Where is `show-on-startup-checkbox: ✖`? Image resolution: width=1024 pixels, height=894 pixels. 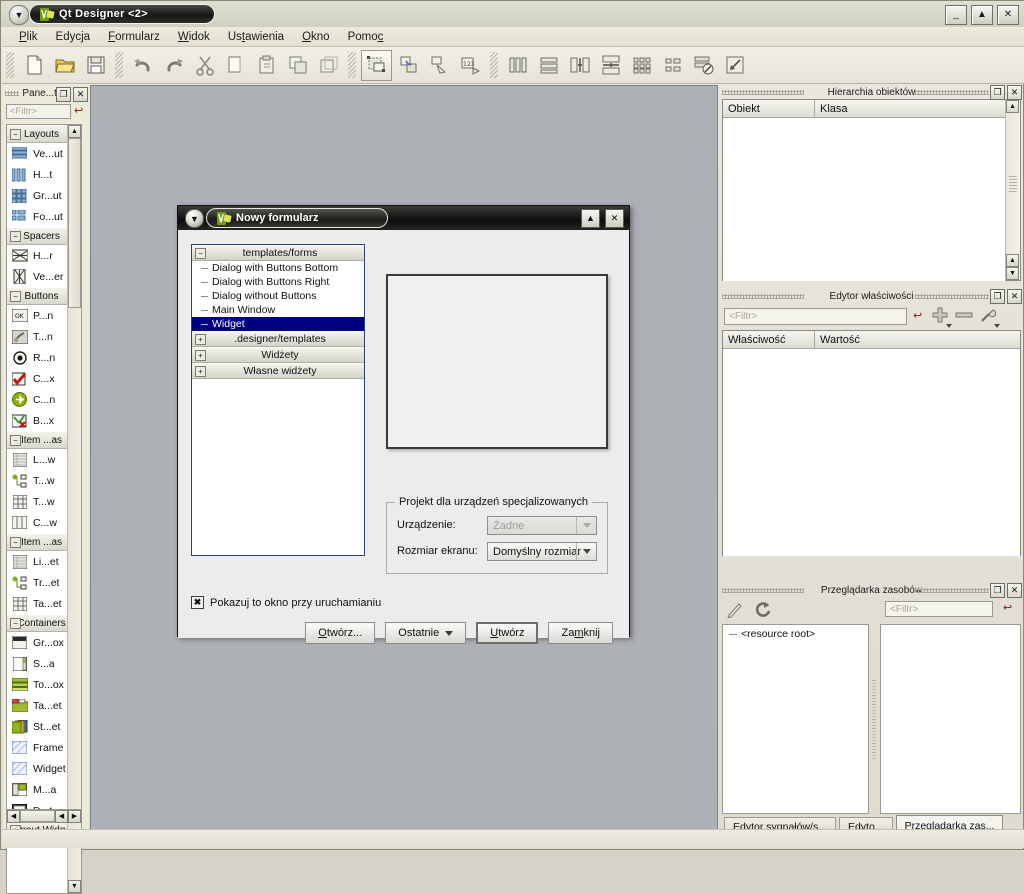 show-on-startup-checkbox: ✖ is located at coordinates (197, 602).